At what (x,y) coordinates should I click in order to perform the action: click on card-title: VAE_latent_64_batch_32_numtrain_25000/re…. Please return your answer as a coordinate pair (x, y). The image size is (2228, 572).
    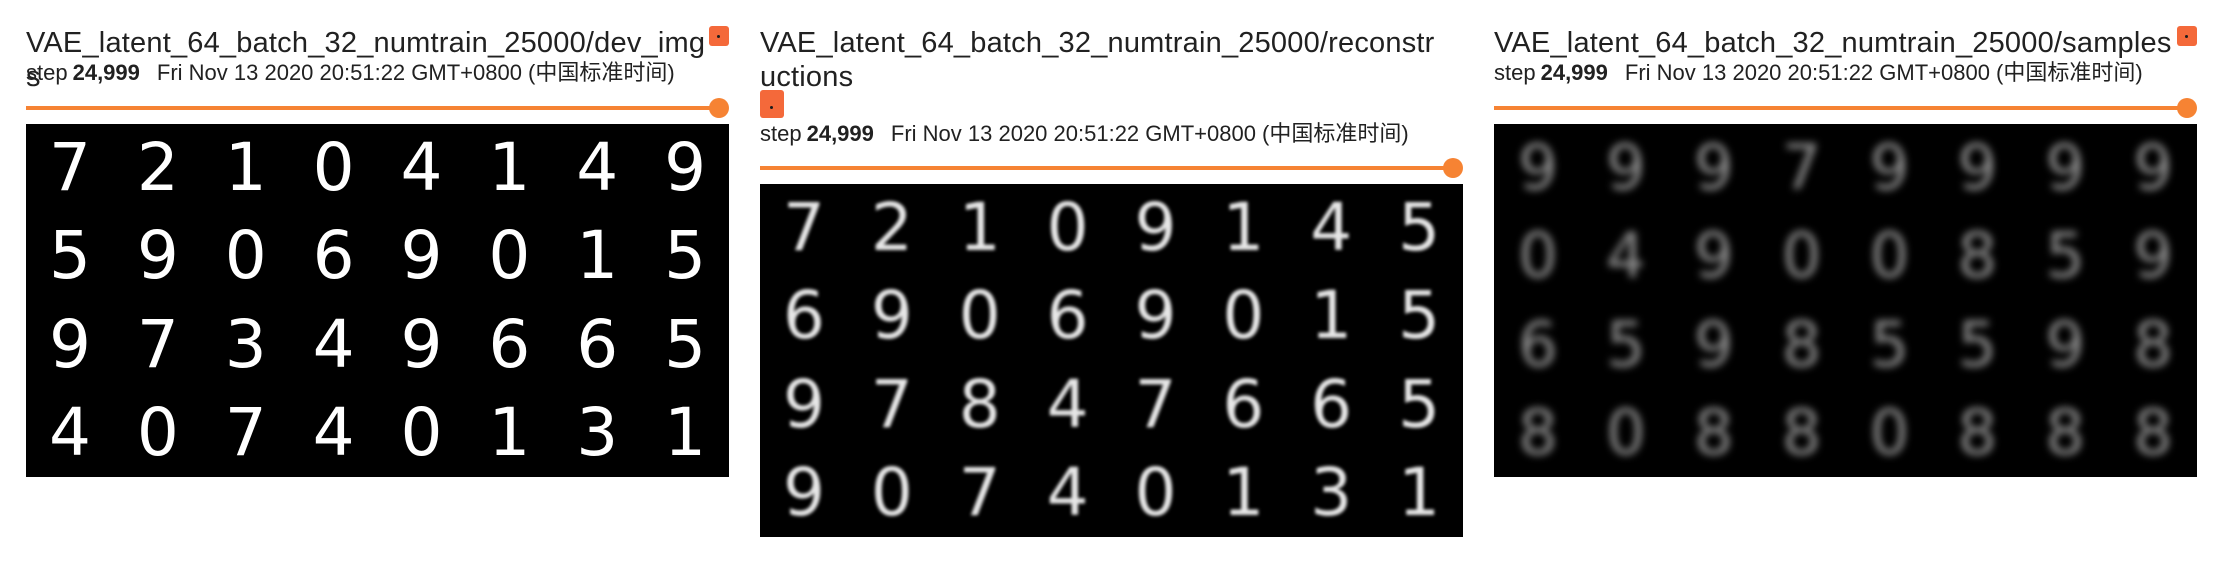
    Looking at the image, I should click on (1097, 60).